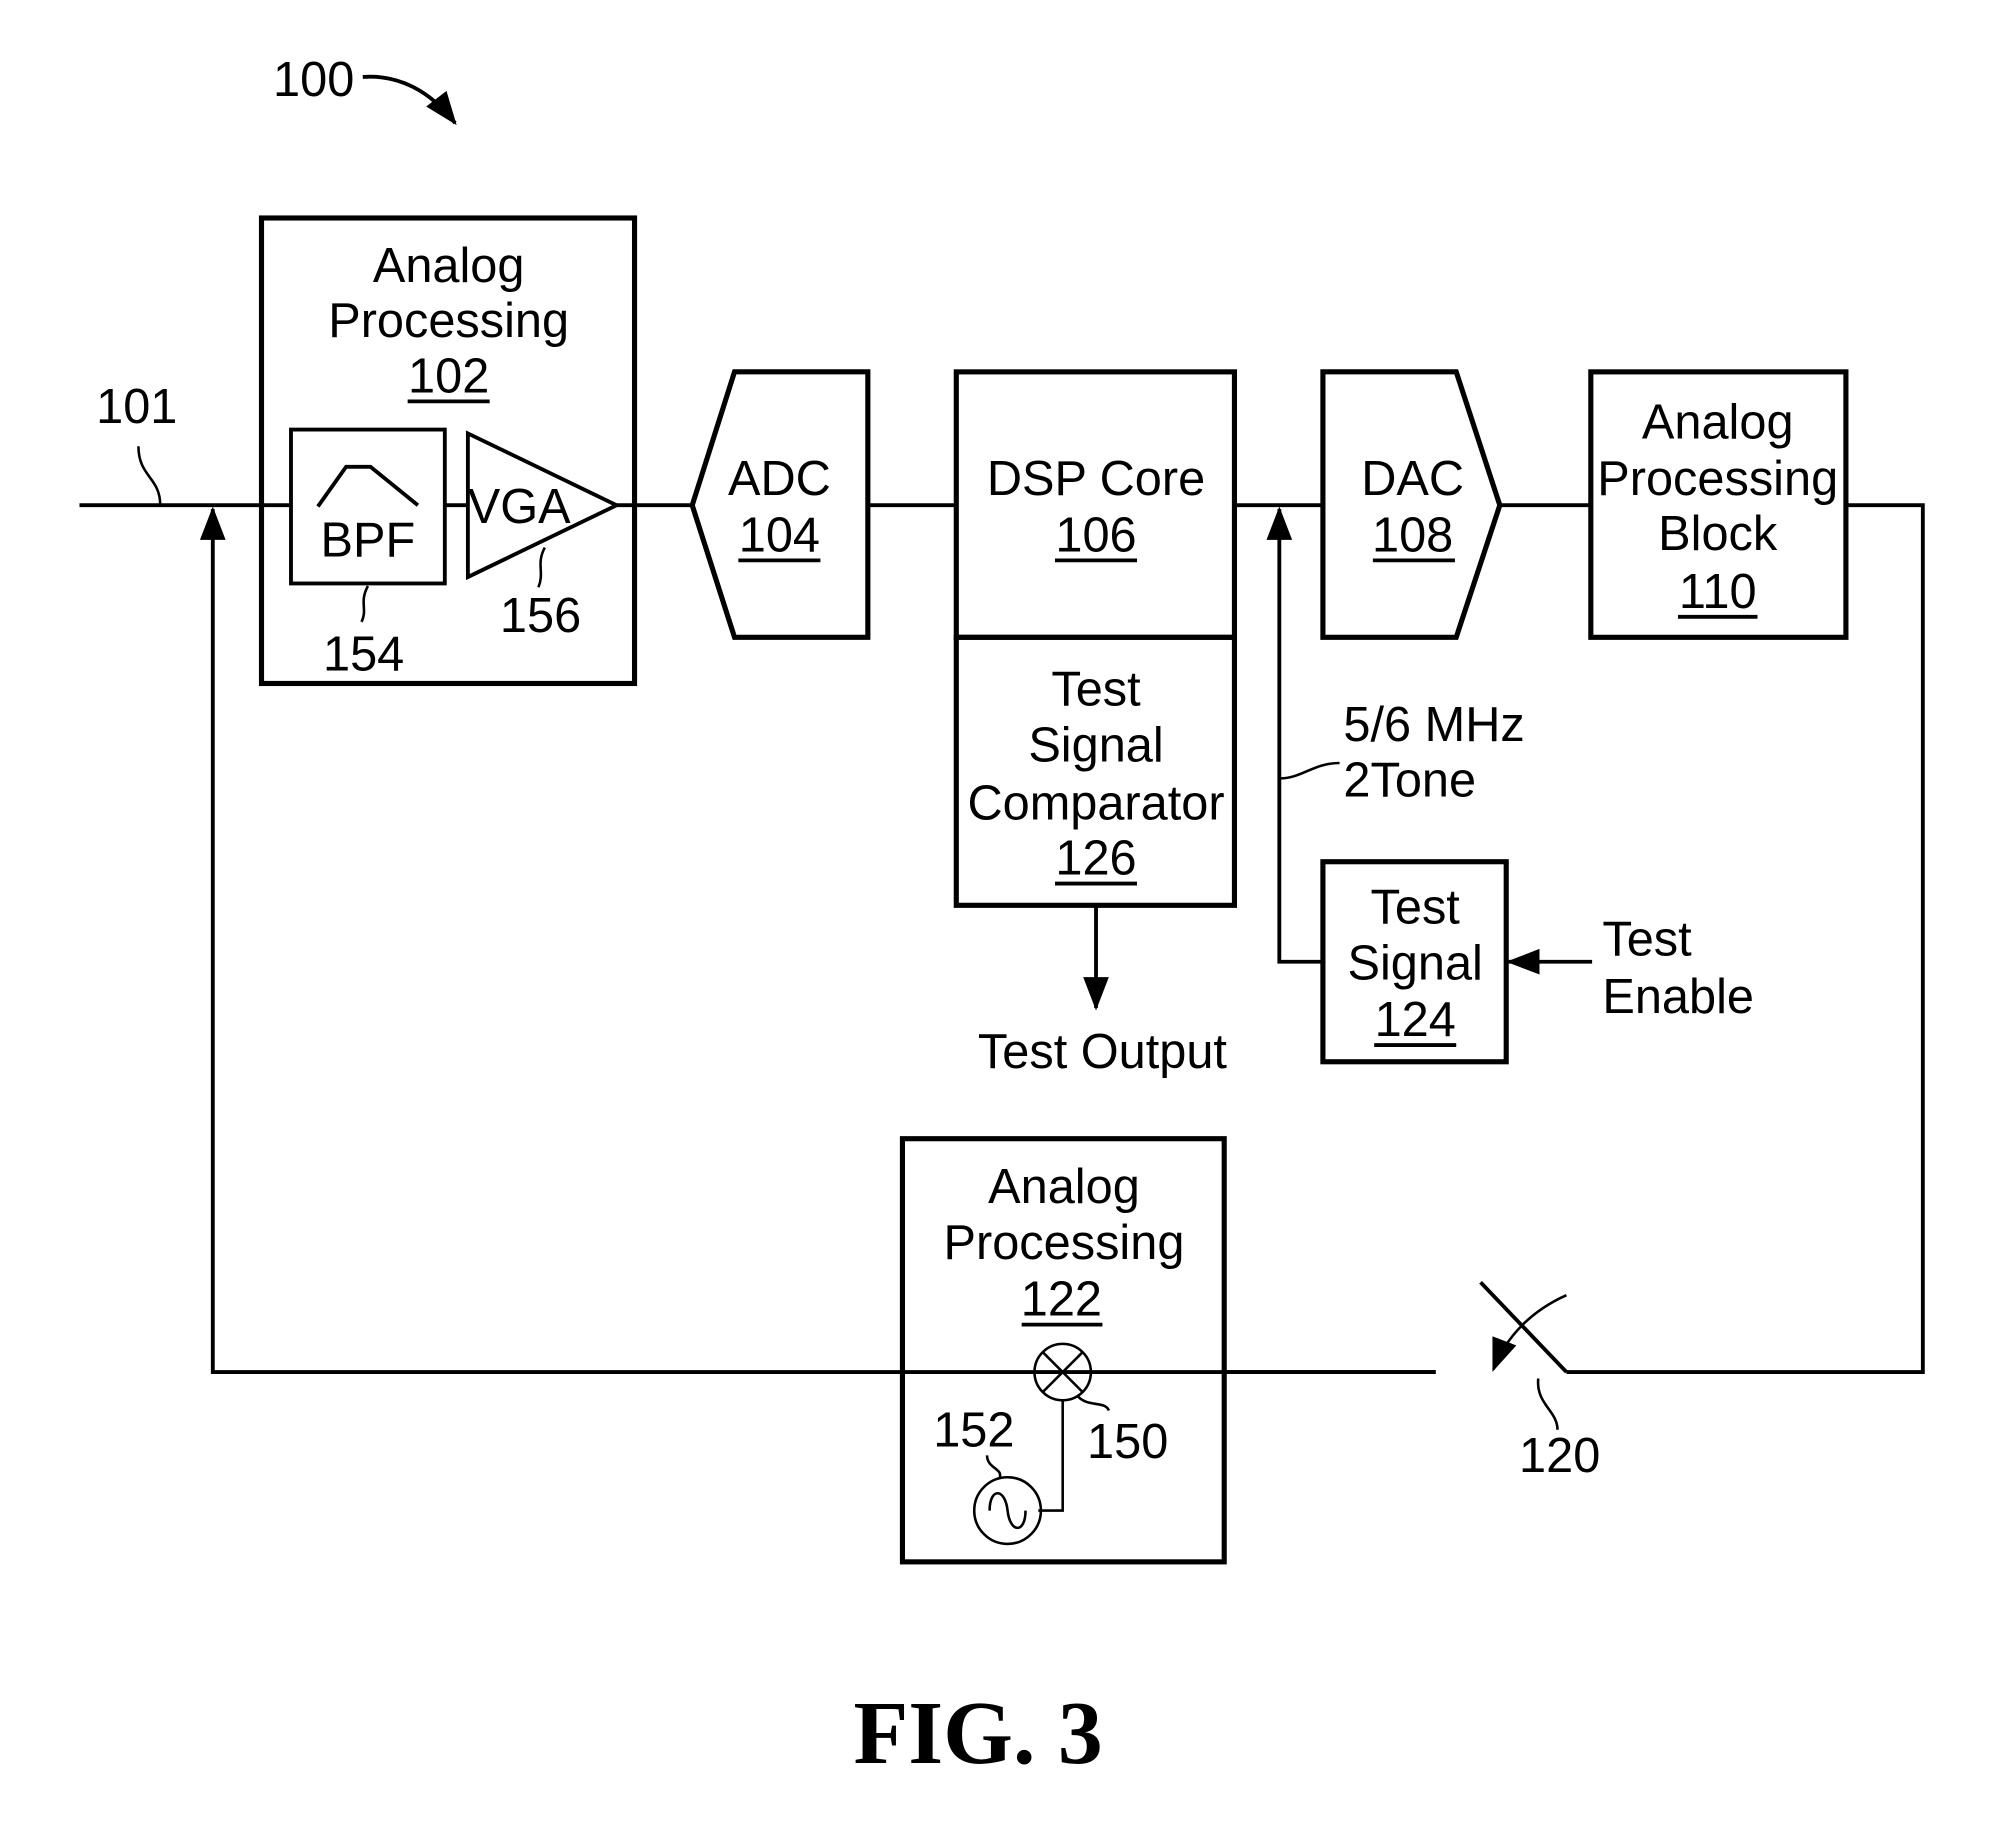  I want to click on input-ref-leader, so click(149, 476).